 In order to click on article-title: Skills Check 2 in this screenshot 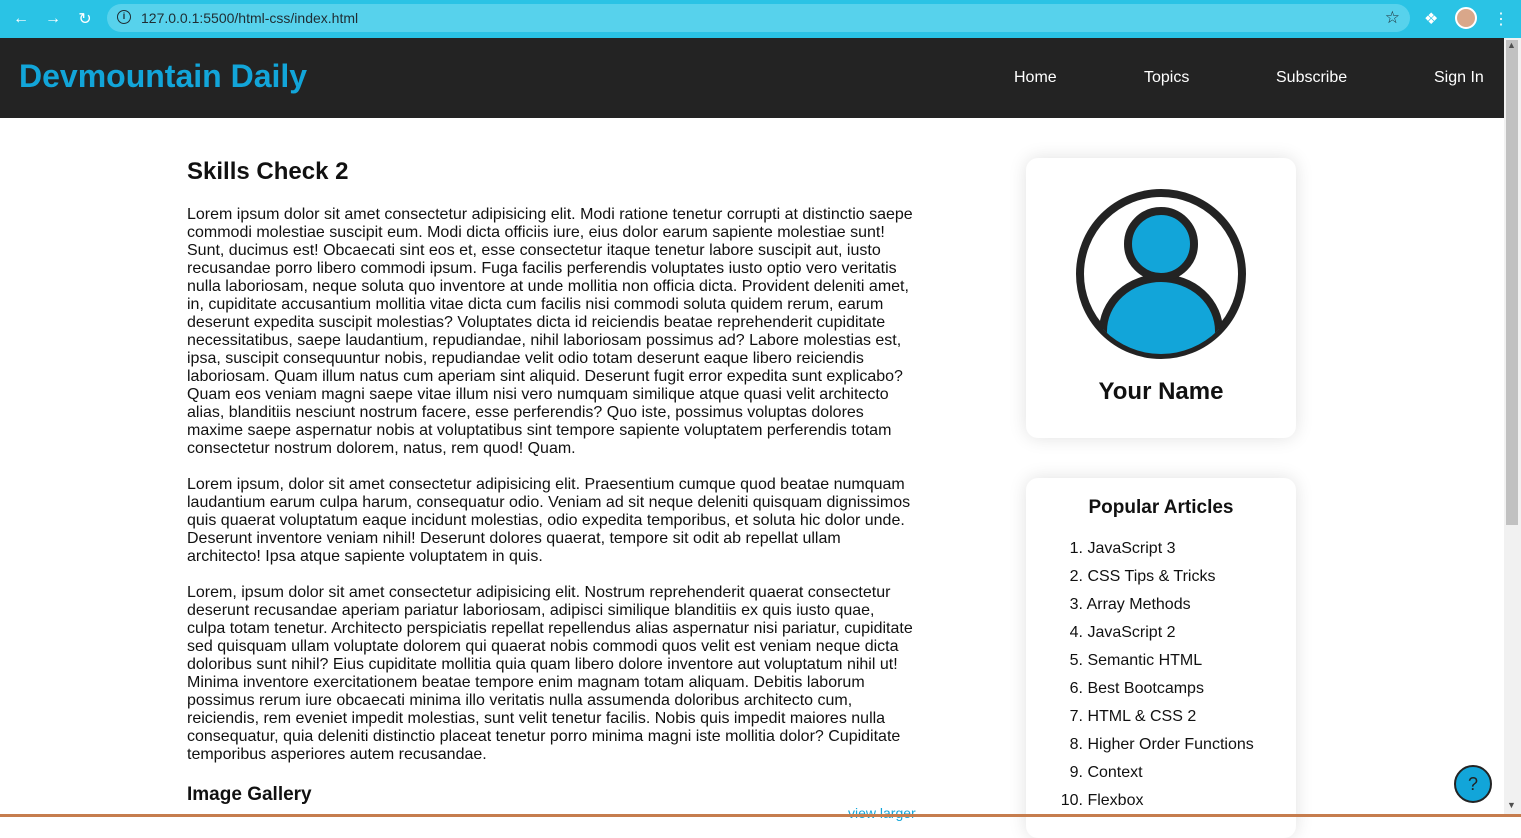, I will do `click(268, 171)`.